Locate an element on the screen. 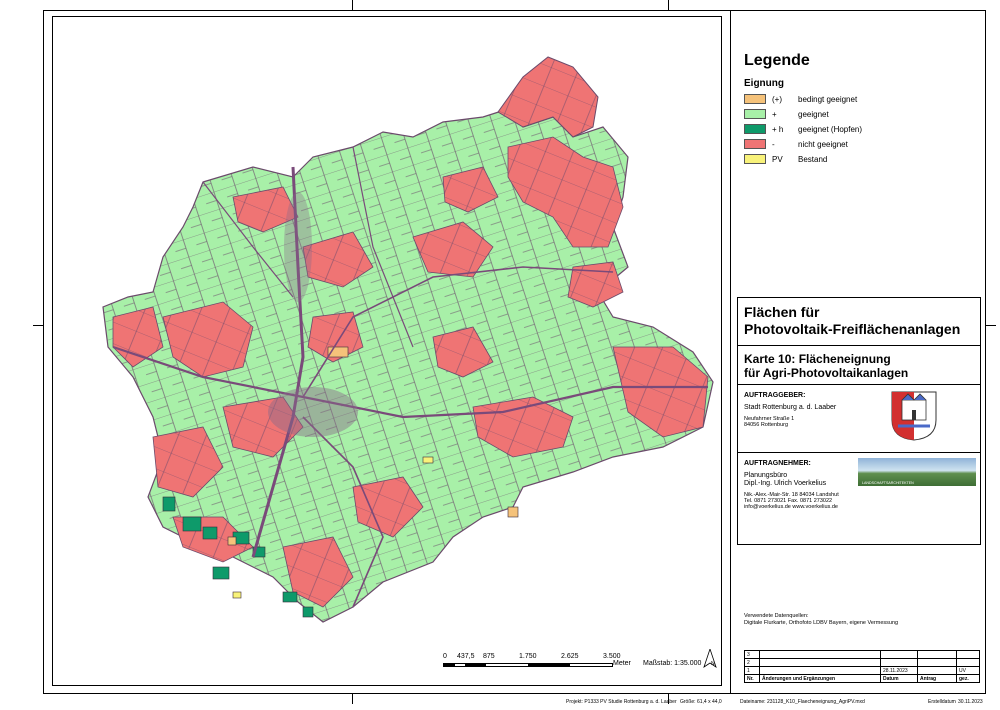 The height and width of the screenshot is (710, 1000). contractor-heading: AUFTRAGNEHMER: is located at coordinates (777, 463).